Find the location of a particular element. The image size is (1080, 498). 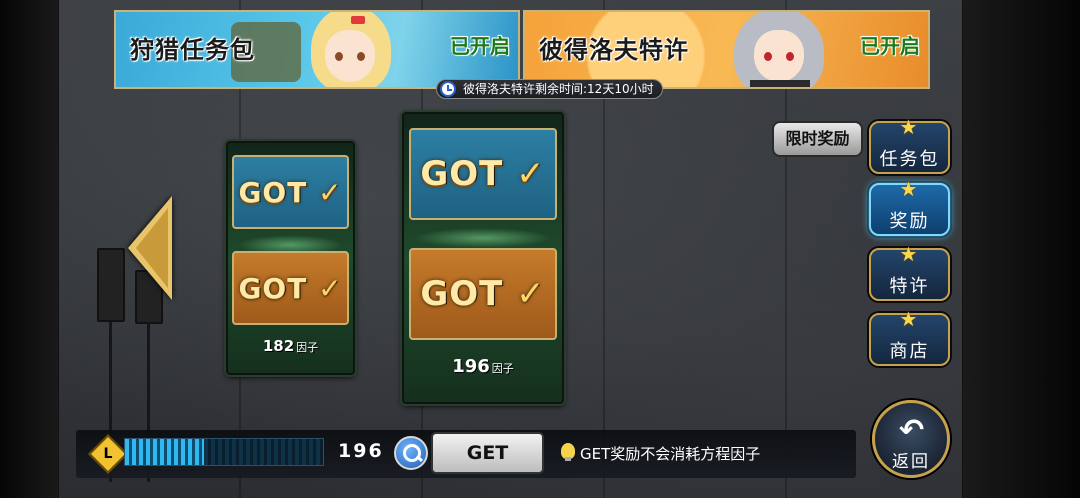

limited-reward-button: 限时奖励 is located at coordinates (817, 139).